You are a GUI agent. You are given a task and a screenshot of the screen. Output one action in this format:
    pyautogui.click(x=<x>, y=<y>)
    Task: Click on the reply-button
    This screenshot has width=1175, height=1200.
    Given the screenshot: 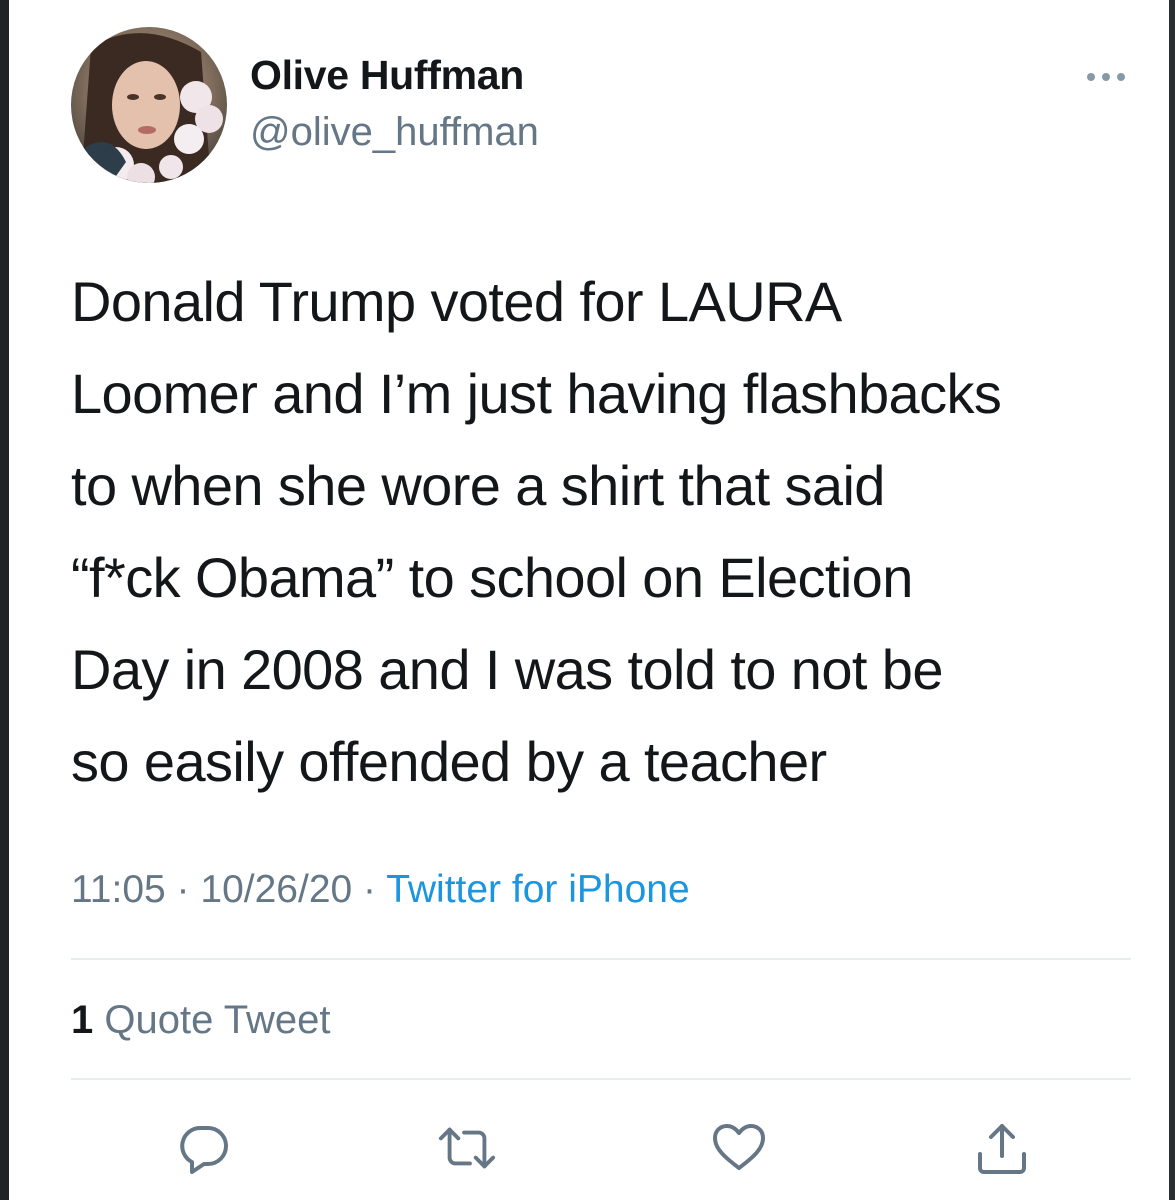 What is the action you would take?
    pyautogui.click(x=204, y=1148)
    